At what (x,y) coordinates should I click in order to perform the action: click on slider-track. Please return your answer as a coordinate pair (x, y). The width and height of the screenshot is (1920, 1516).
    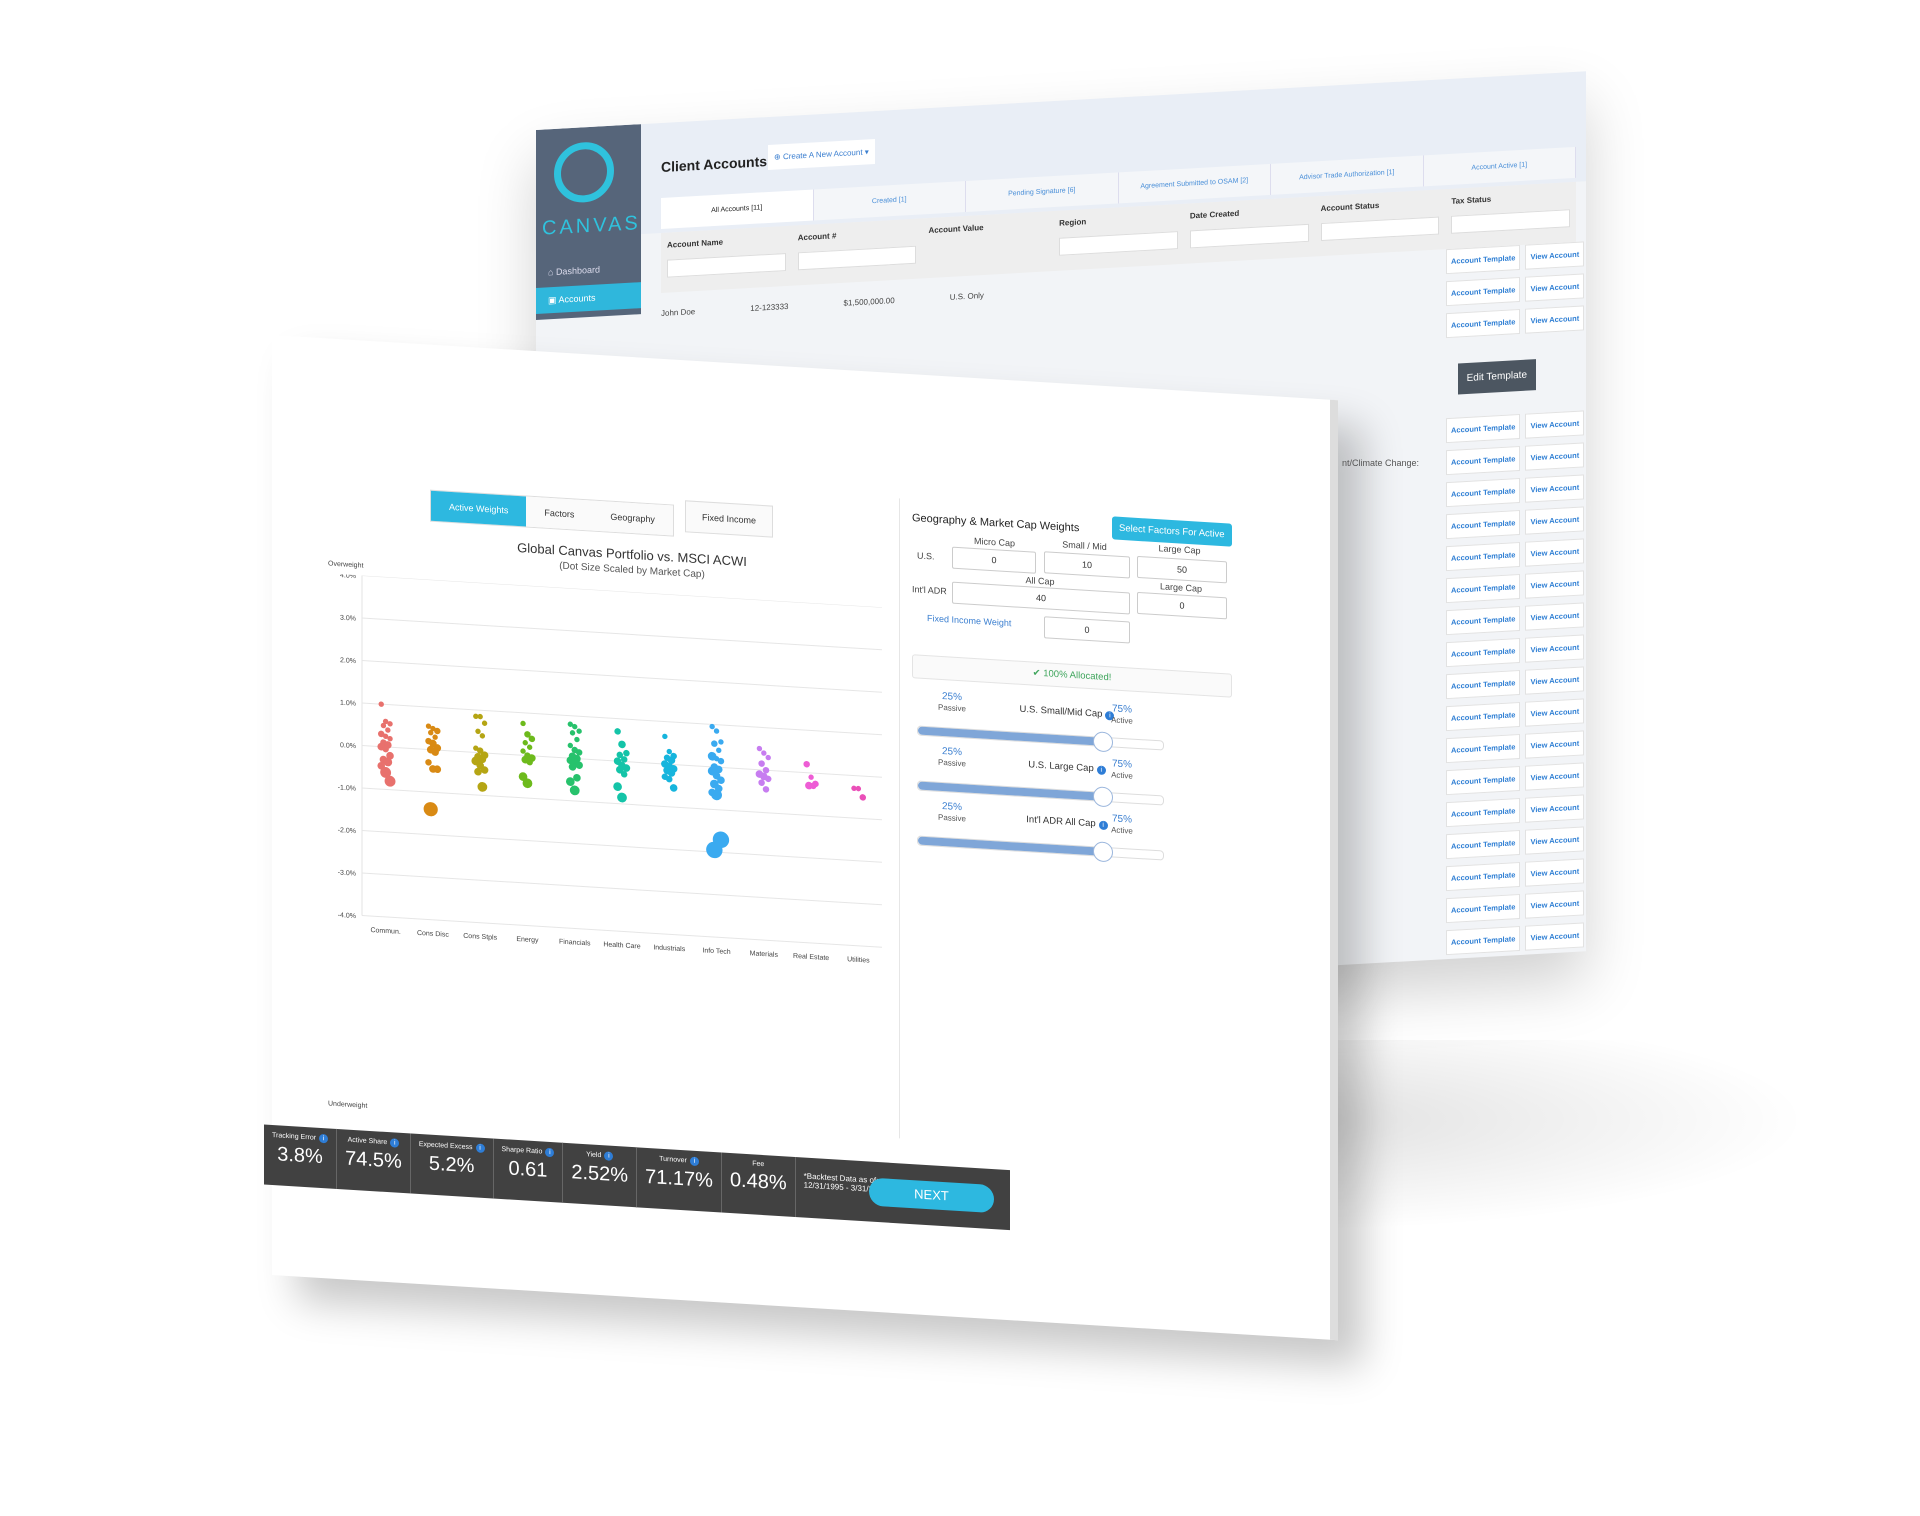
    Looking at the image, I should click on (1040, 849).